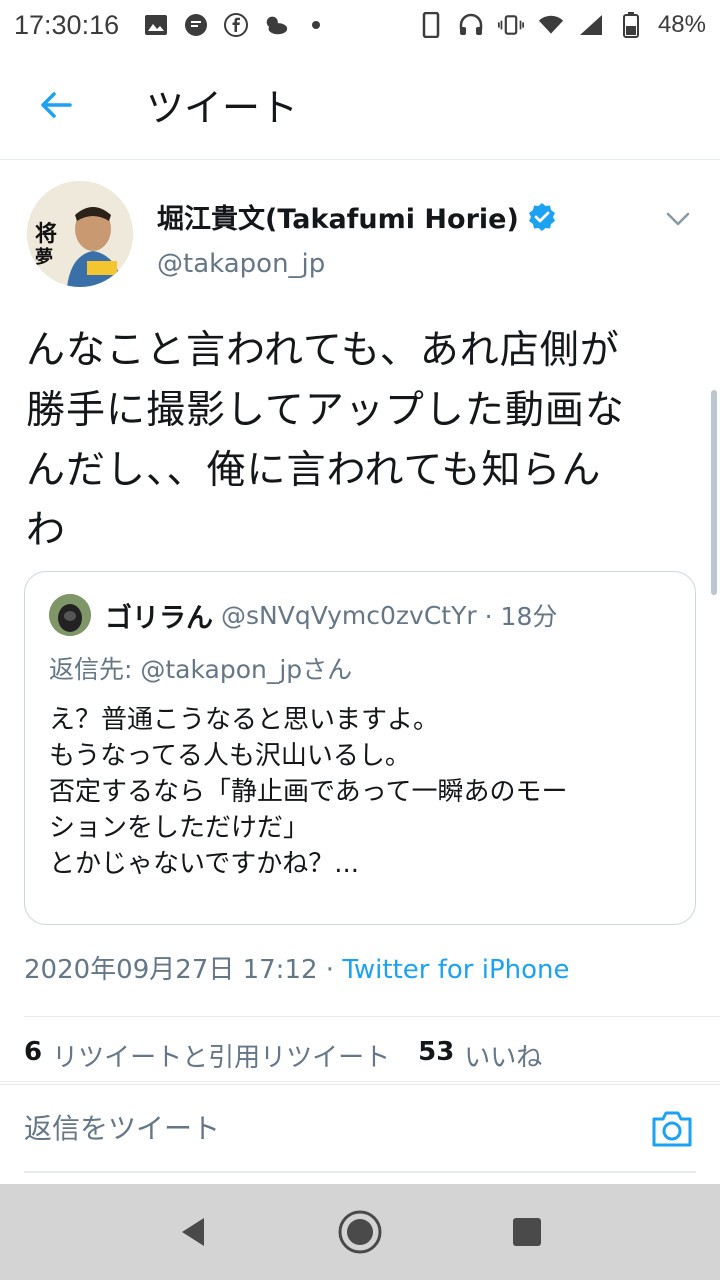  Describe the element at coordinates (455, 970) in the screenshot. I see `tweet-source-link: Twitter for iPhone` at that location.